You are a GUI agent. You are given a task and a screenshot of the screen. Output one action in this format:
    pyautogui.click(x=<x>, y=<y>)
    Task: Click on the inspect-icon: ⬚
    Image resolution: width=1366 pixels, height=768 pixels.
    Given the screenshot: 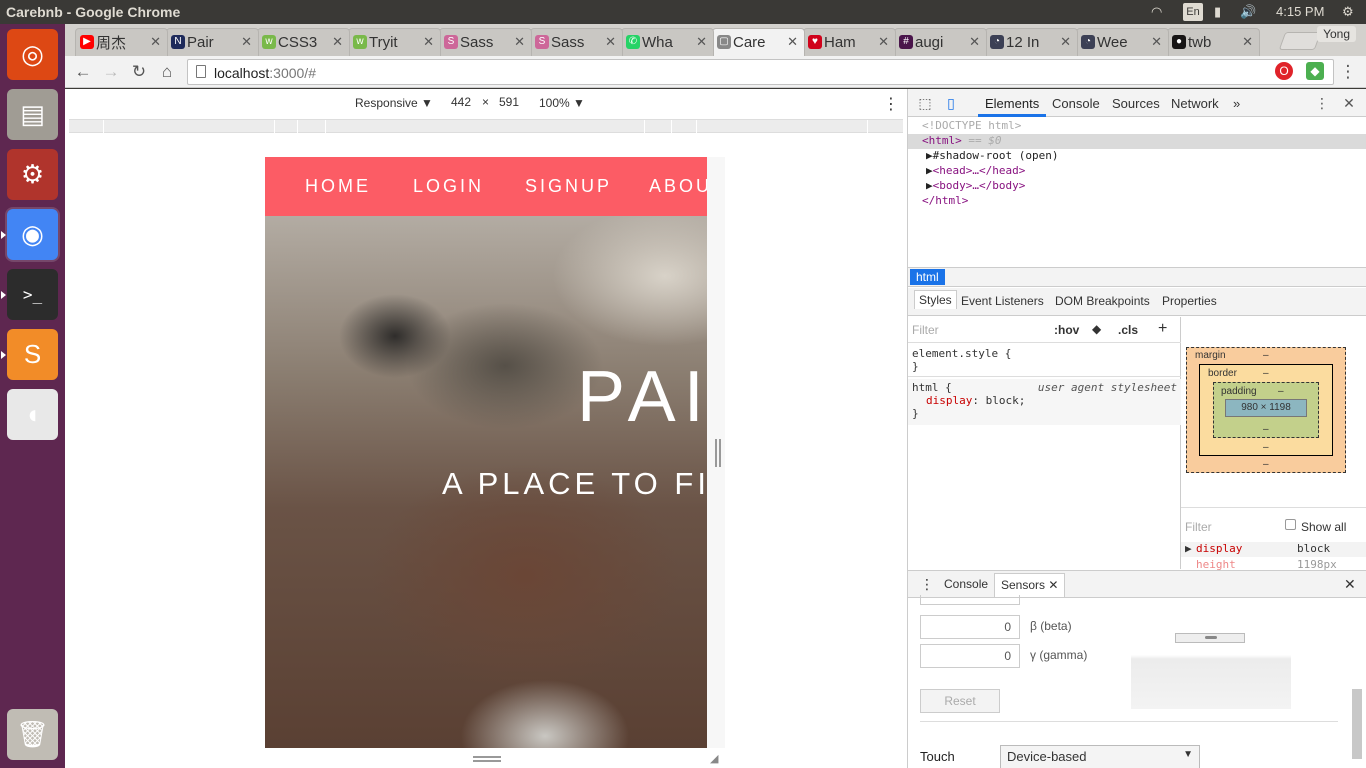 What is the action you would take?
    pyautogui.click(x=925, y=103)
    